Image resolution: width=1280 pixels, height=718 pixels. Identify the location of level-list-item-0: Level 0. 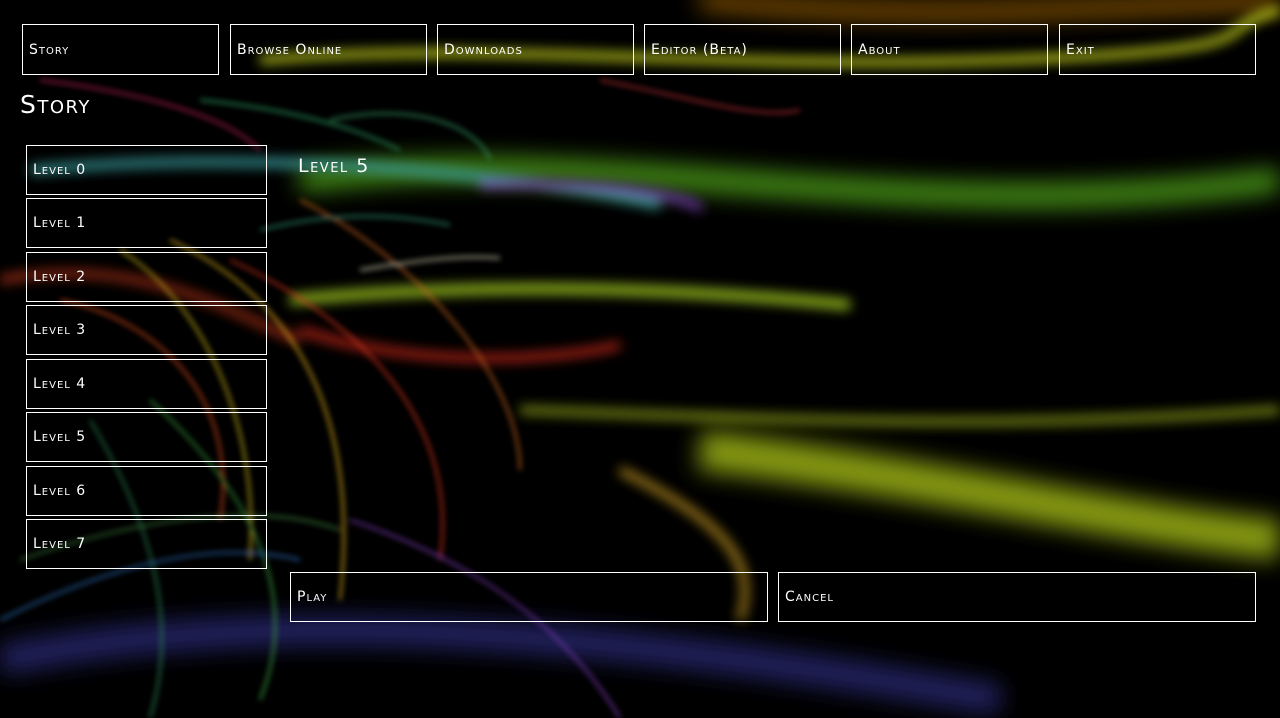
(146, 170).